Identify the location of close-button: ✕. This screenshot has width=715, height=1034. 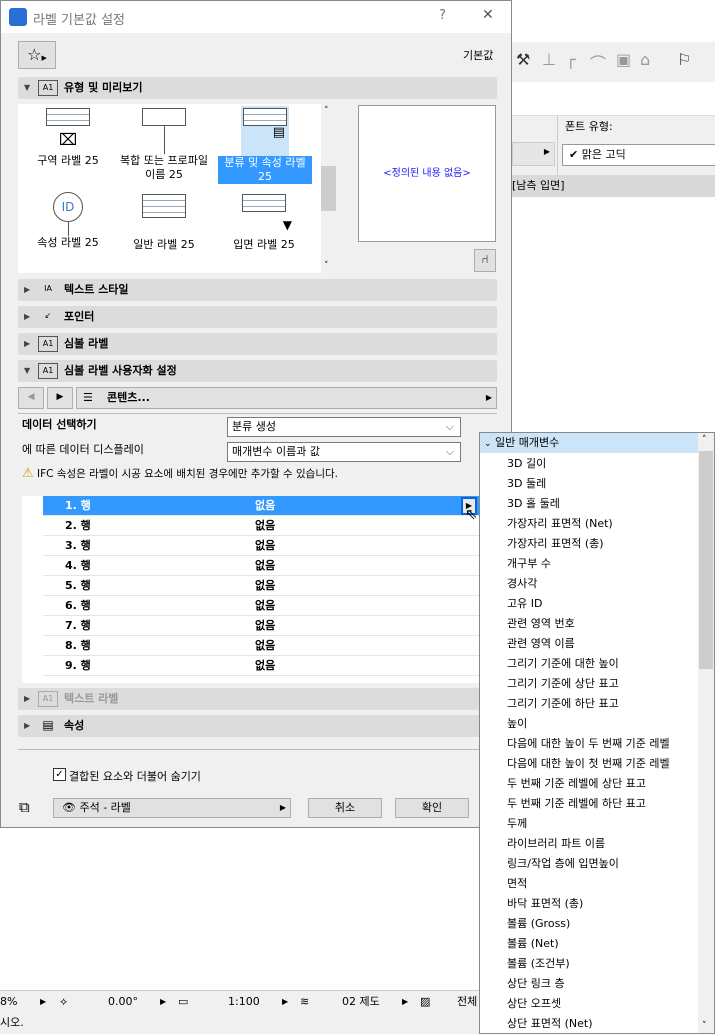
(488, 15).